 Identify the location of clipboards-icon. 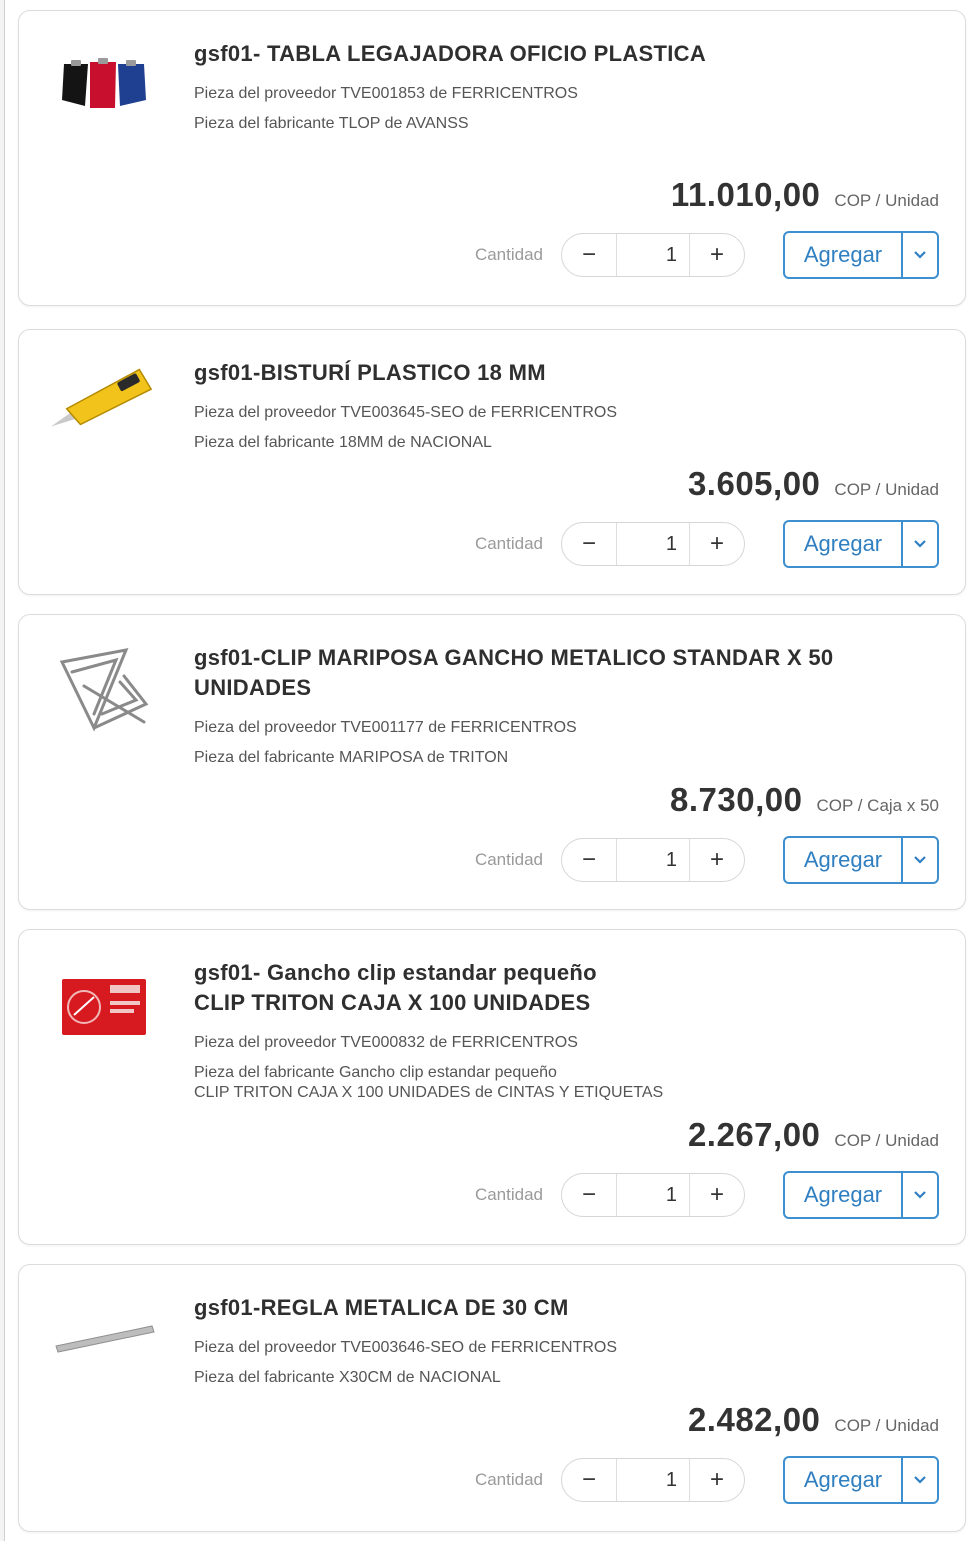
(104, 83).